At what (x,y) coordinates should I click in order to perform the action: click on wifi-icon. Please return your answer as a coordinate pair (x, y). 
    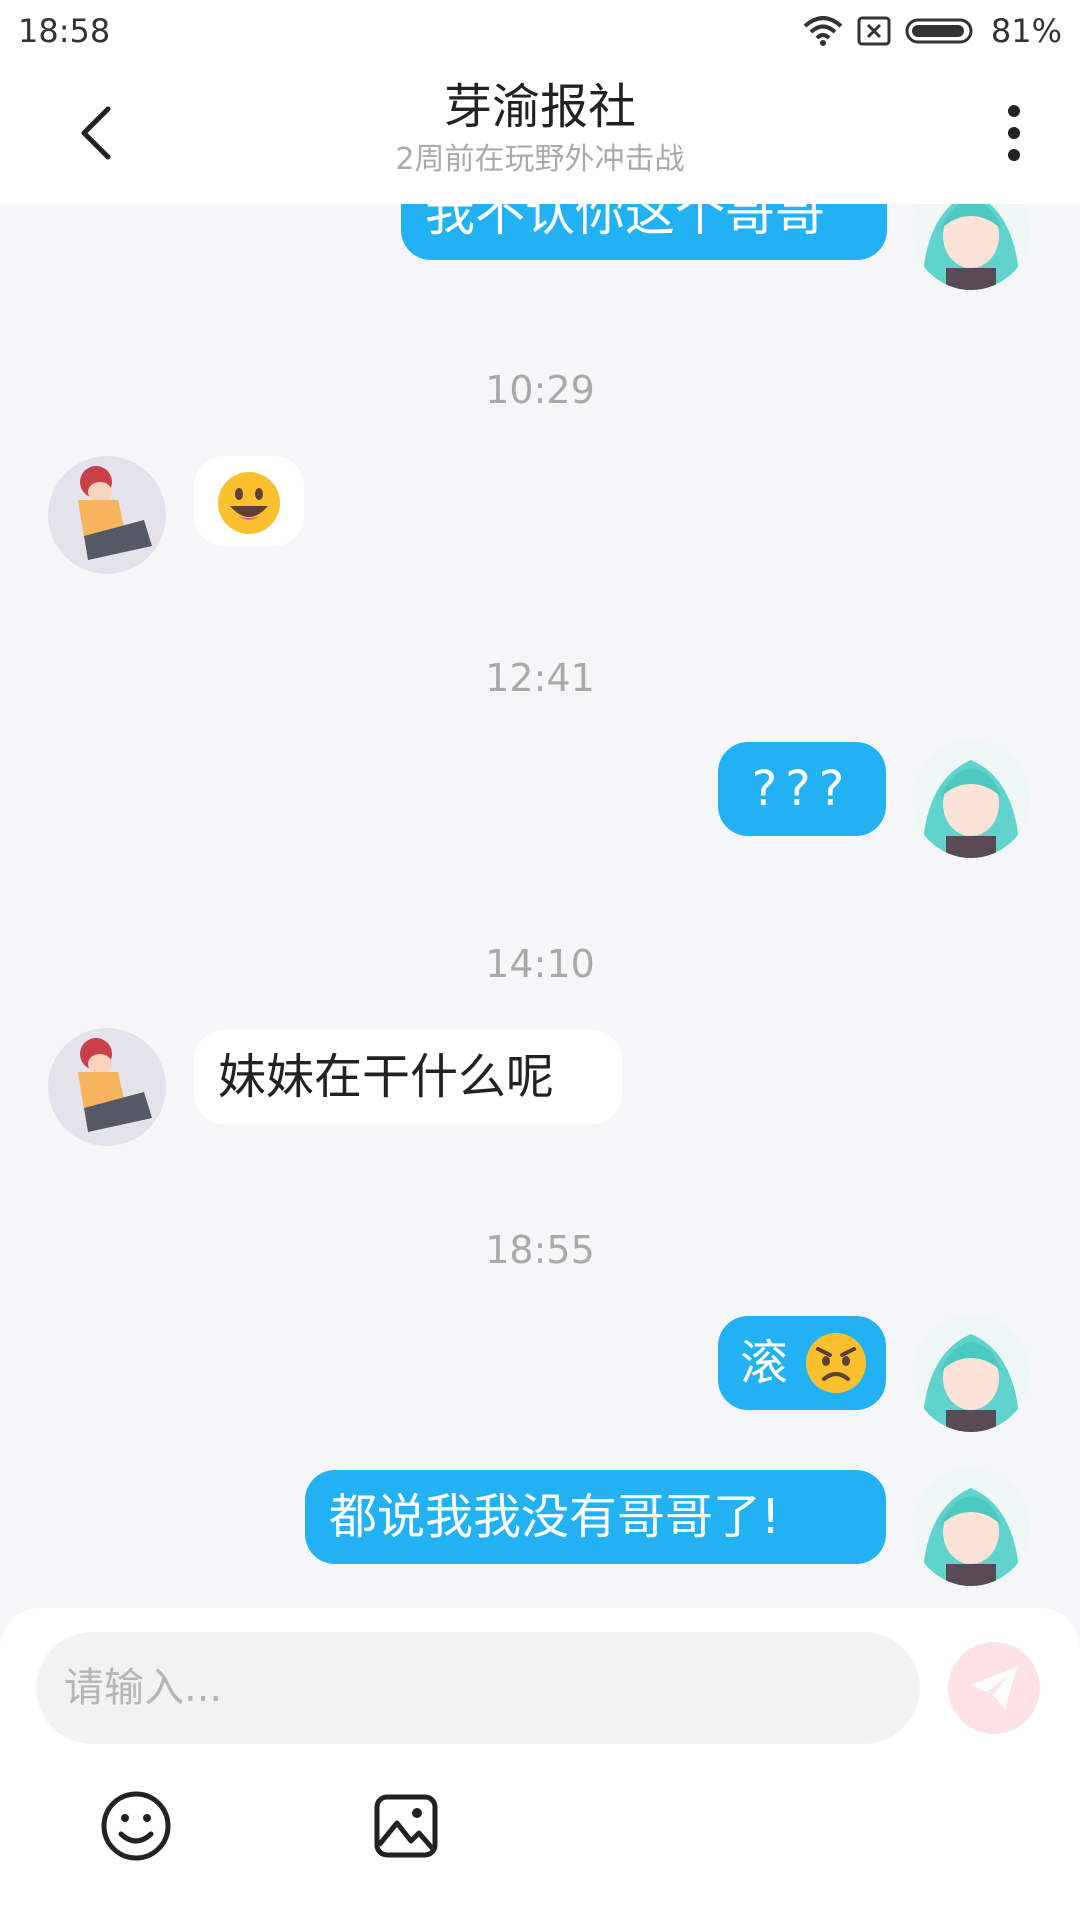
    Looking at the image, I should click on (823, 31).